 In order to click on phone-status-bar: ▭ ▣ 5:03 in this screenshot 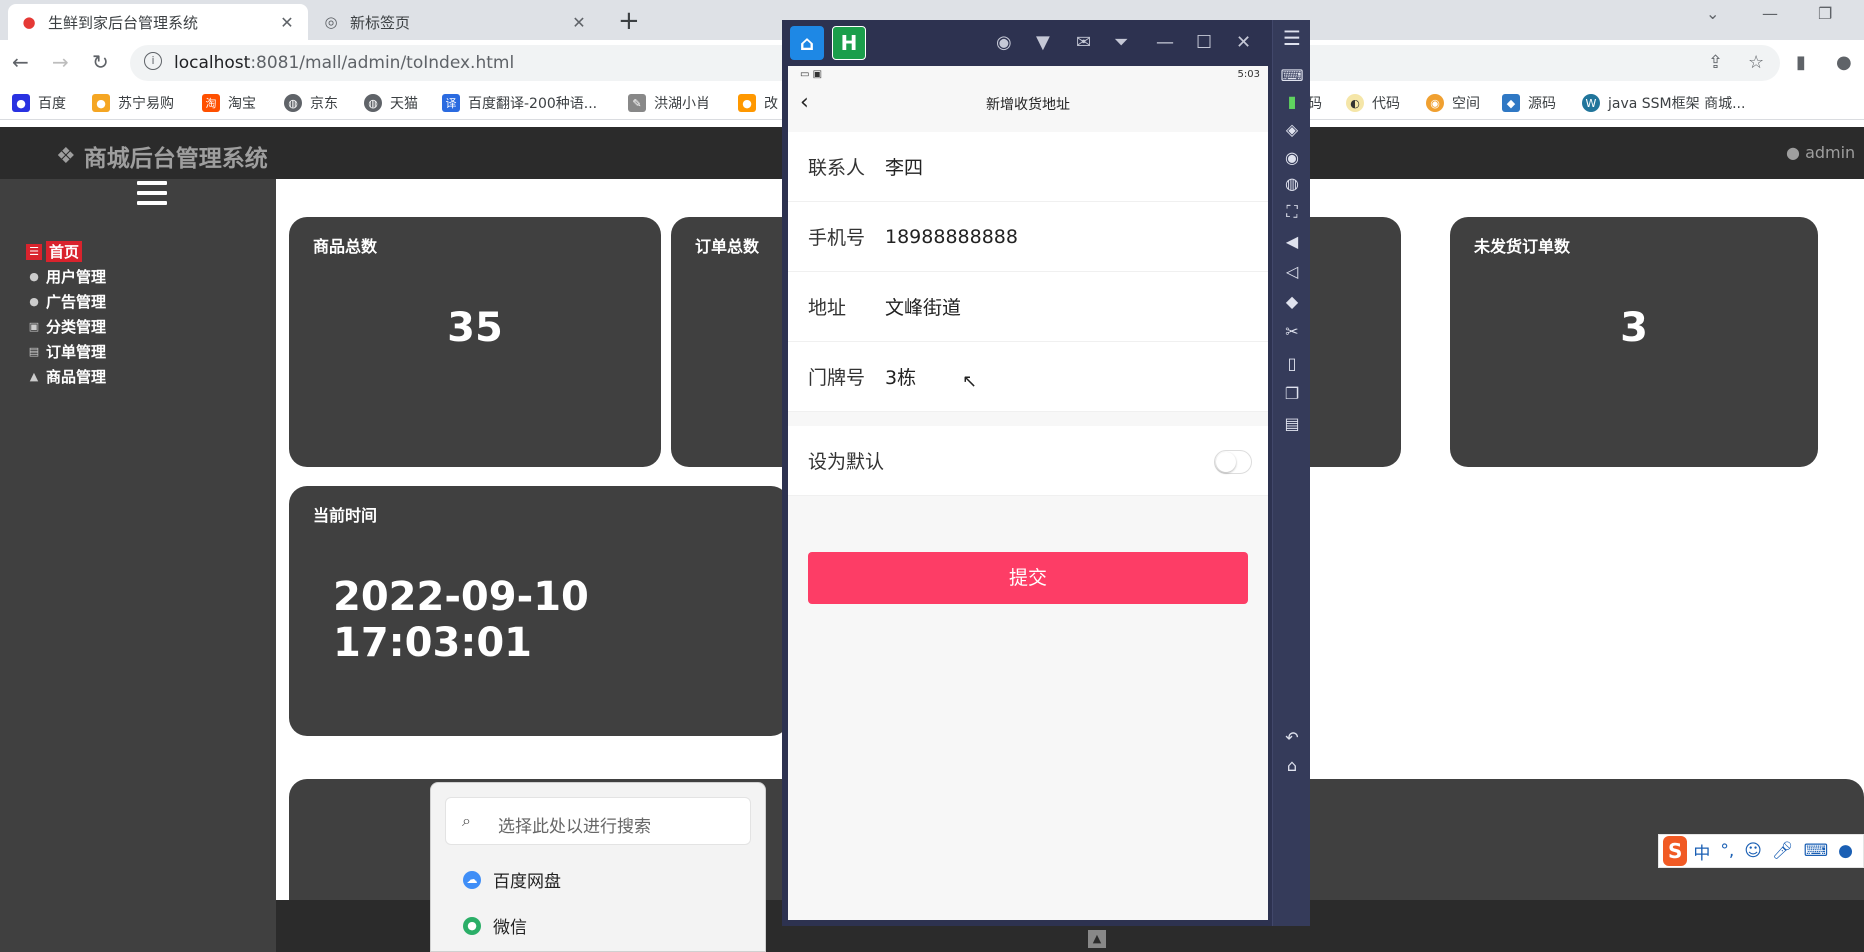, I will do `click(1028, 75)`.